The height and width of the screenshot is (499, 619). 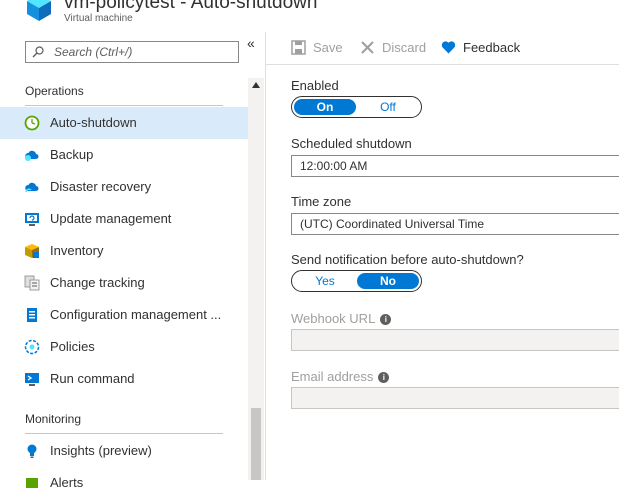 I want to click on menu-search, so click(x=132, y=52).